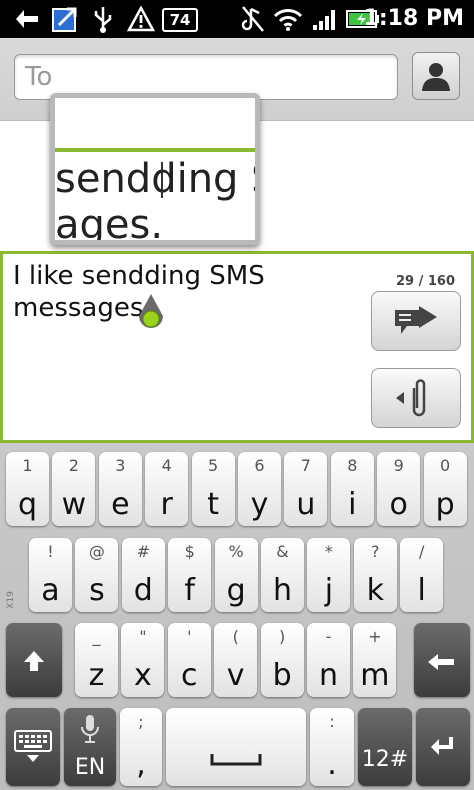  I want to click on key-label: n, so click(328, 675).